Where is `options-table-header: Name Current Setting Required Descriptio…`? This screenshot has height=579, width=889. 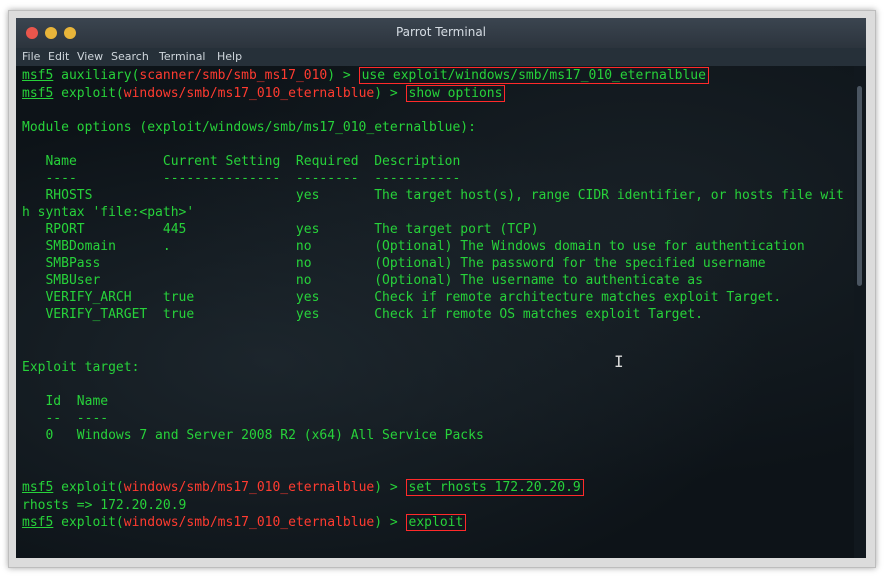 options-table-header: Name Current Setting Required Descriptio… is located at coordinates (241, 161).